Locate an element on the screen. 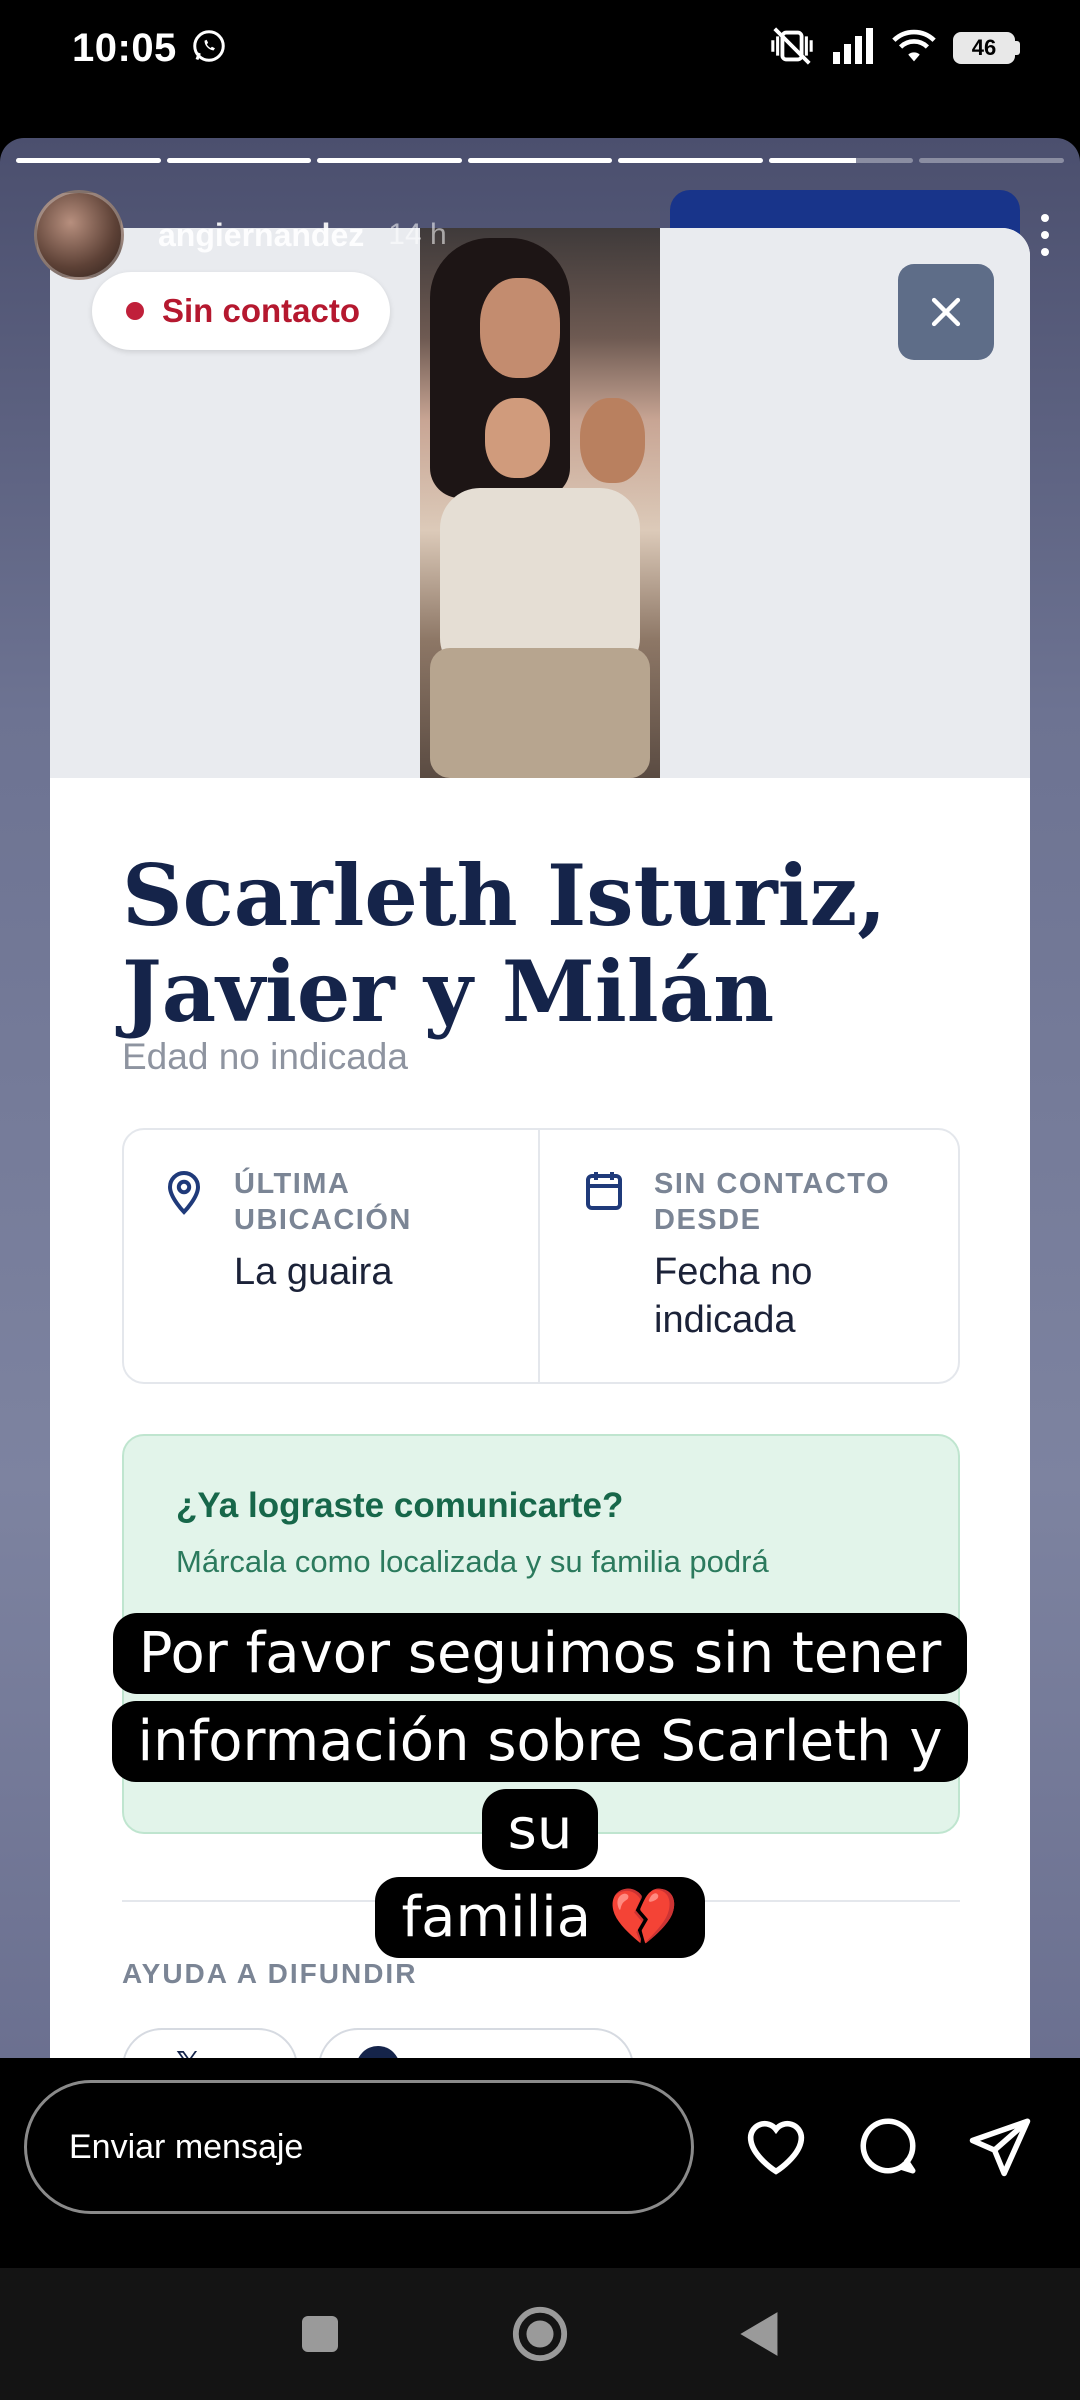  share-label: AYUDA A DIFUNDIR is located at coordinates (270, 1973).